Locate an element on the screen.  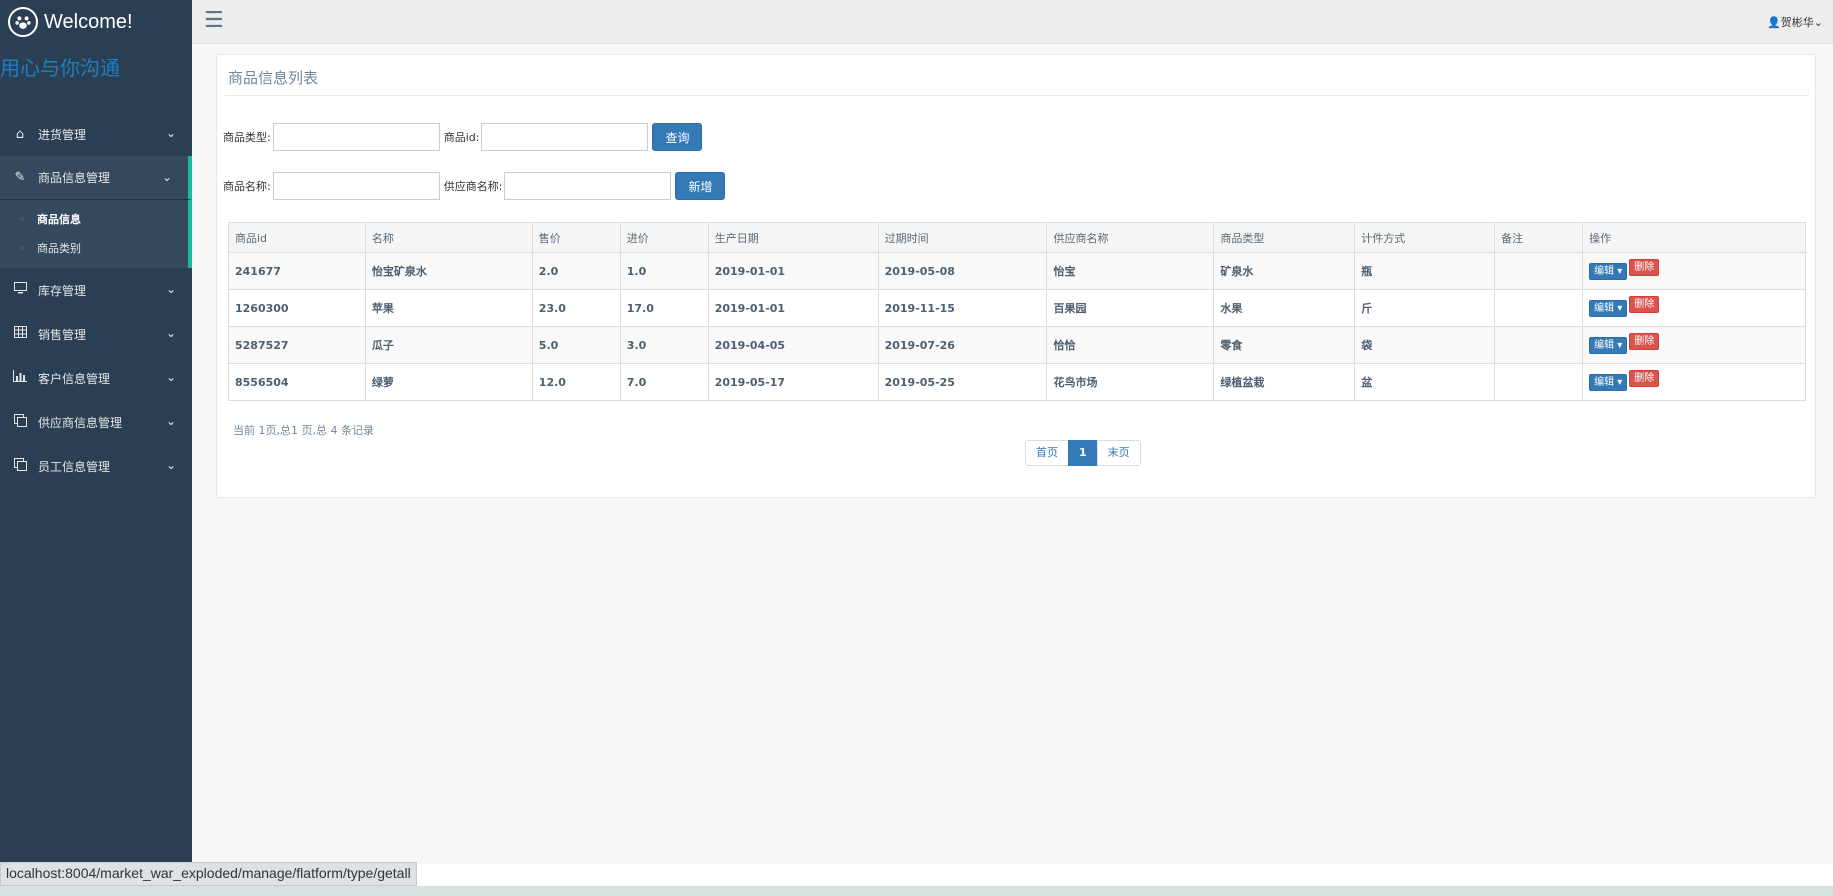
sidebar-item-label: 库存管理 is located at coordinates (62, 290).